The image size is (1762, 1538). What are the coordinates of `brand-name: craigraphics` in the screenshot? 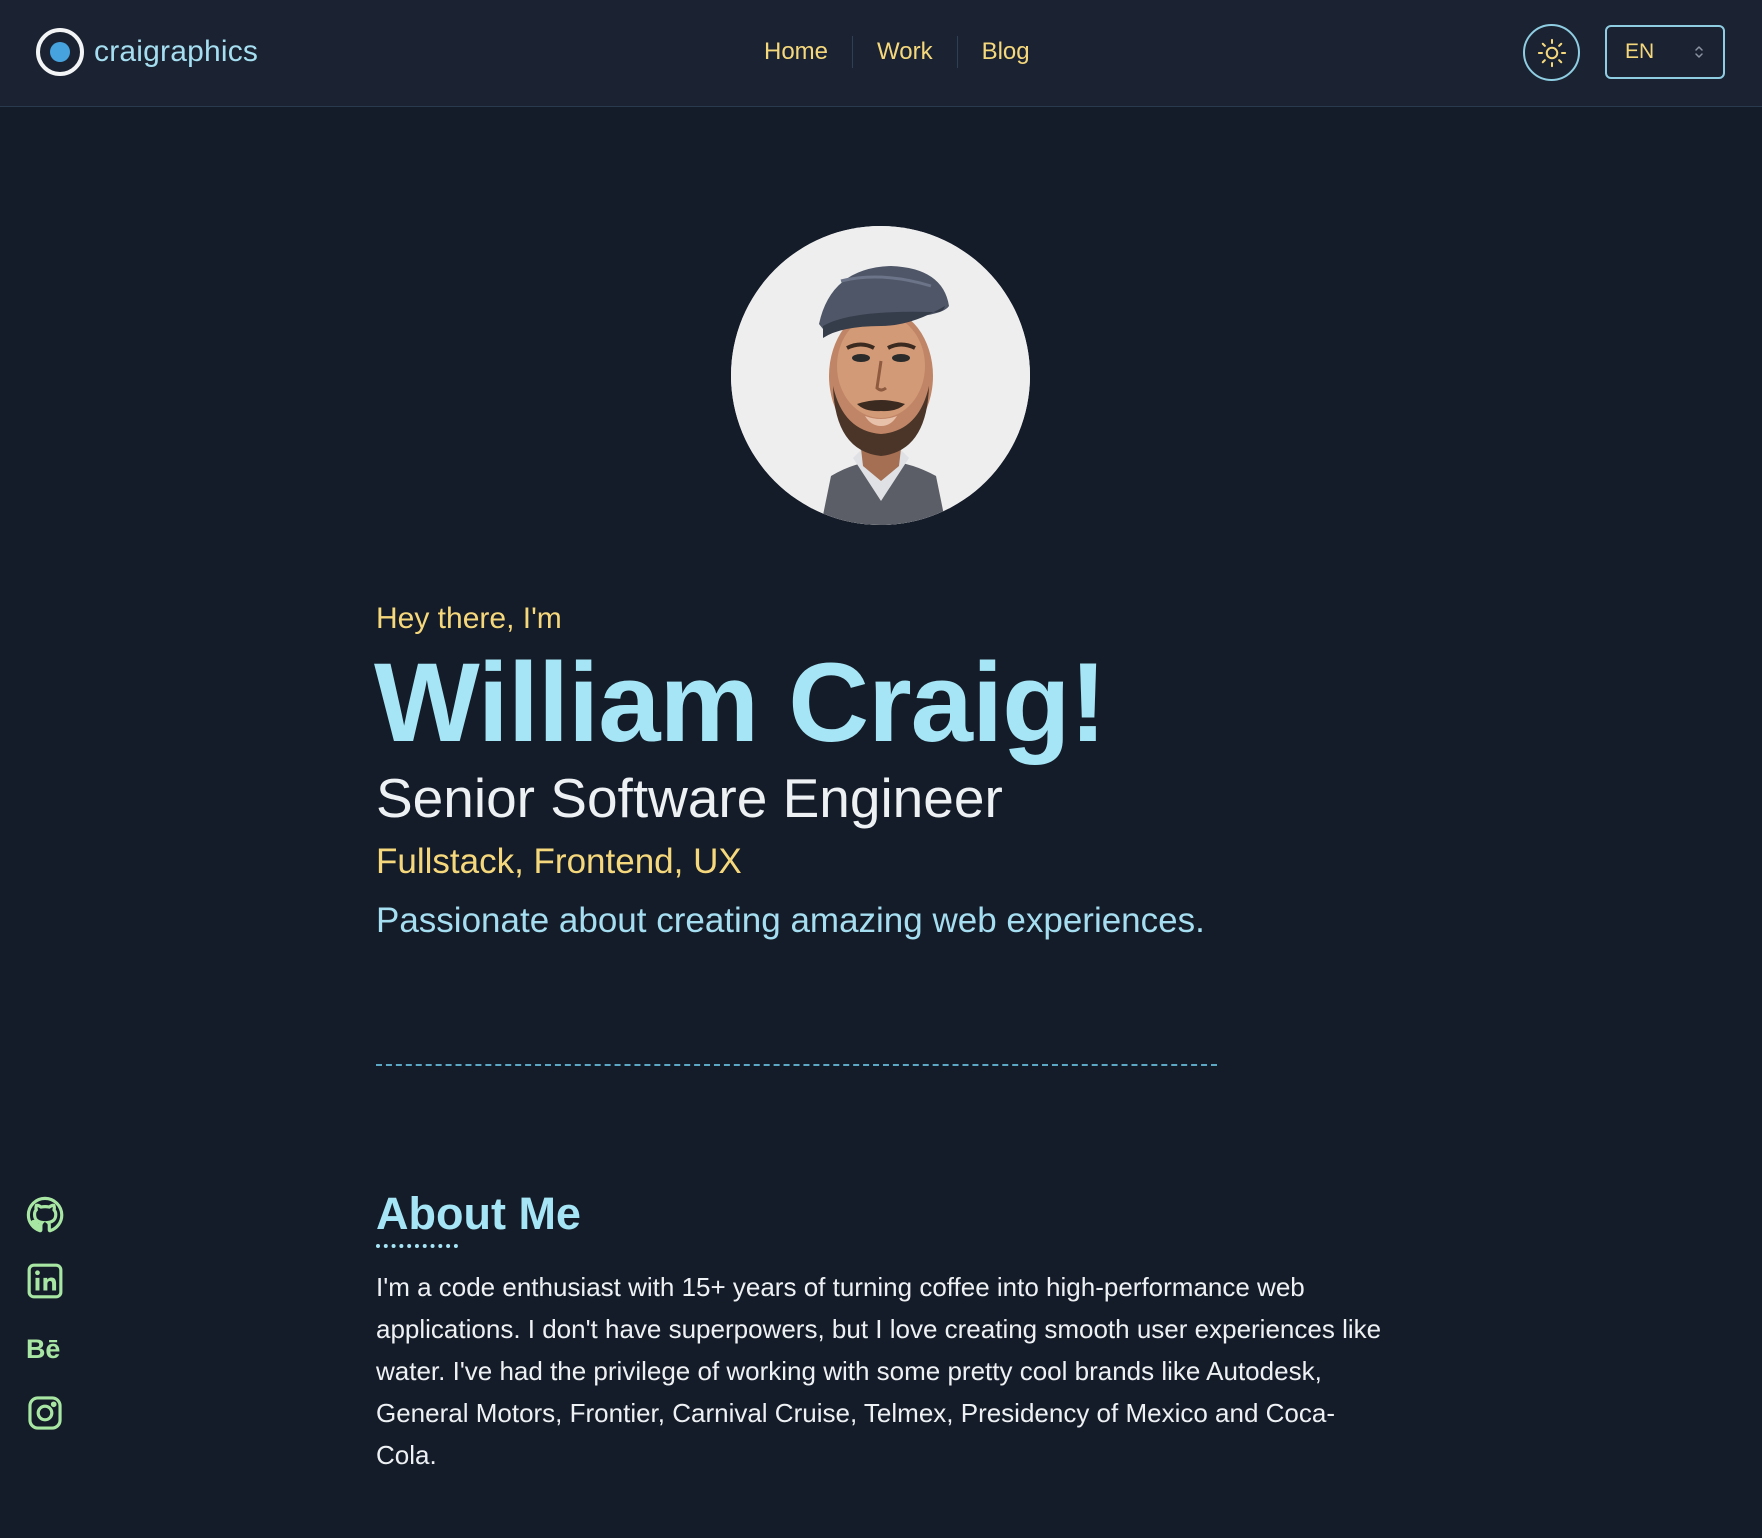 It's located at (176, 51).